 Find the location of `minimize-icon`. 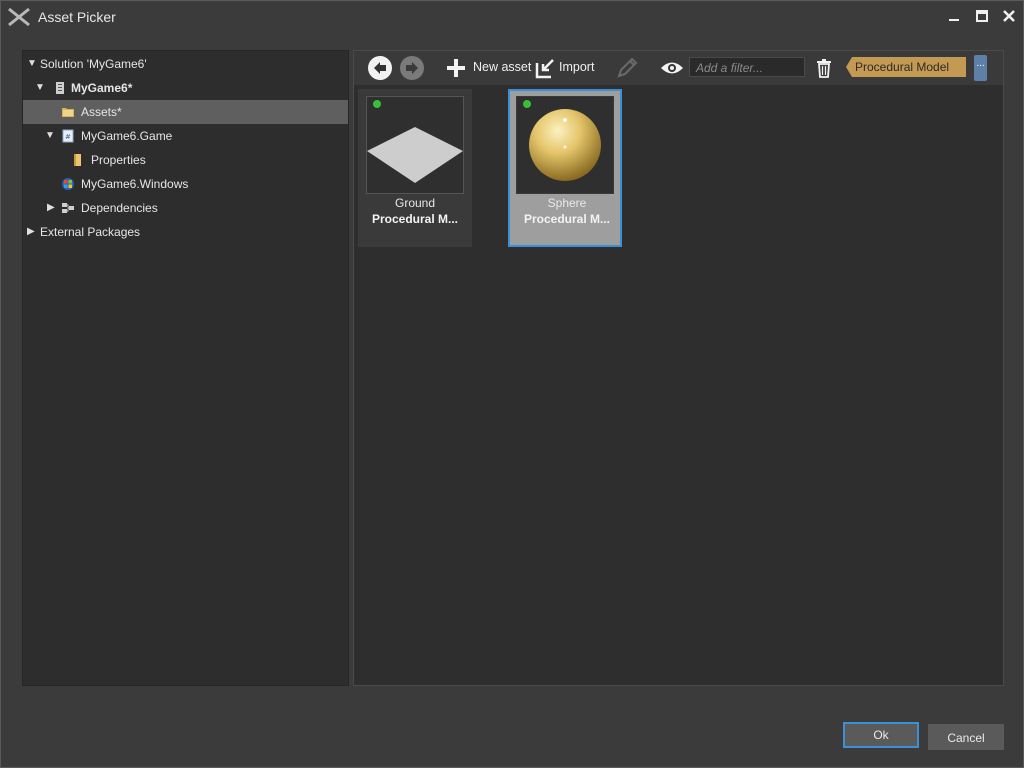

minimize-icon is located at coordinates (954, 20).